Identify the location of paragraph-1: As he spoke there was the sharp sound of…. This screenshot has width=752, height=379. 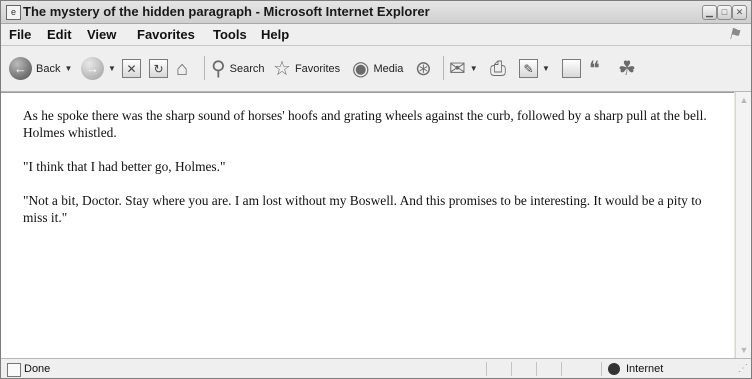
(365, 124).